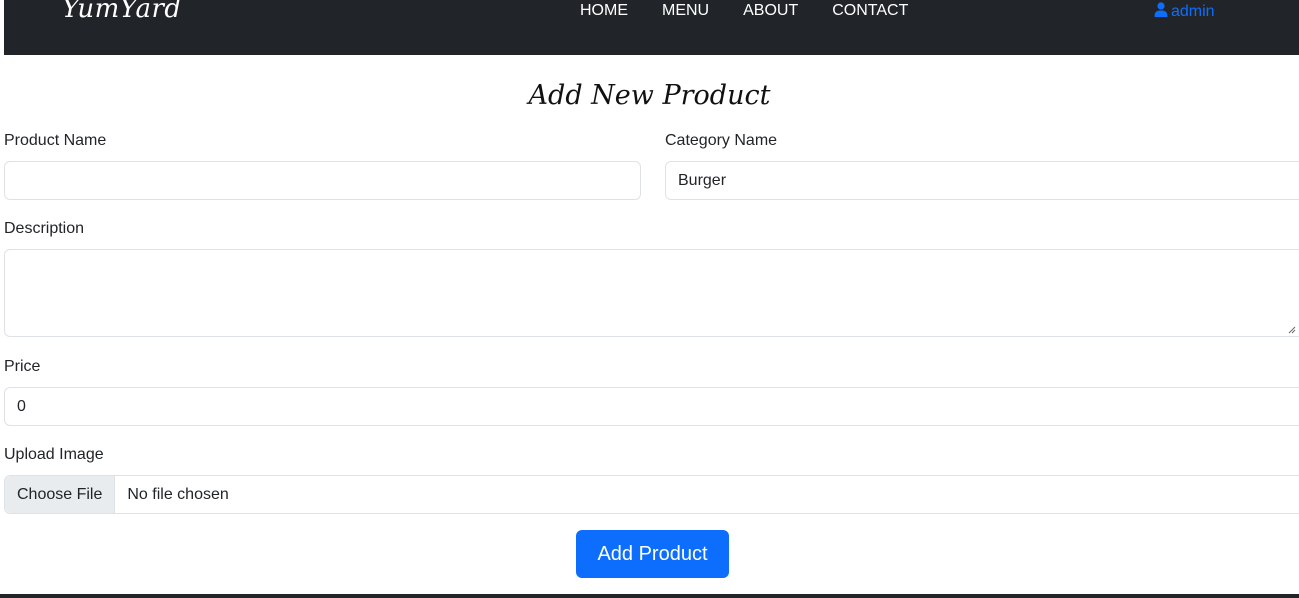 Image resolution: width=1299 pixels, height=598 pixels. I want to click on choose-file-button: Choose File, so click(60, 494).